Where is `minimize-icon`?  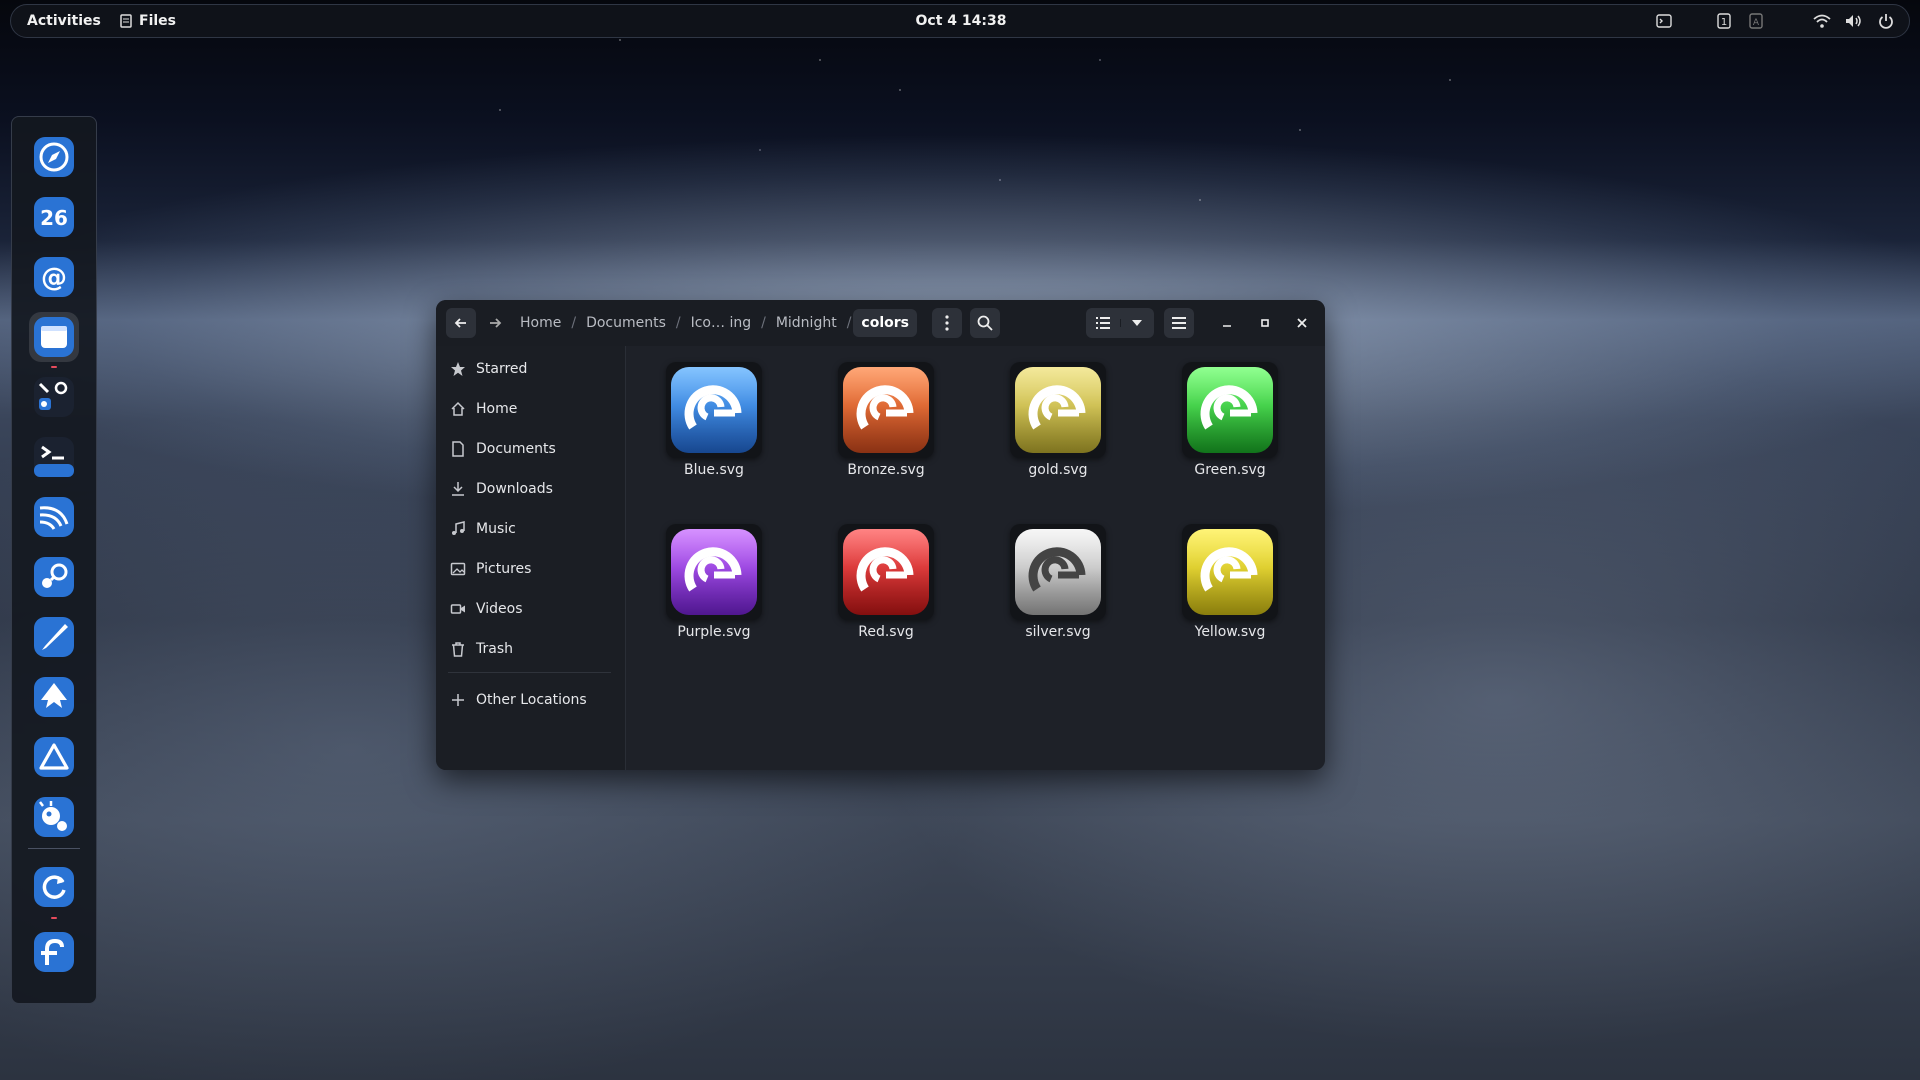 minimize-icon is located at coordinates (1227, 326).